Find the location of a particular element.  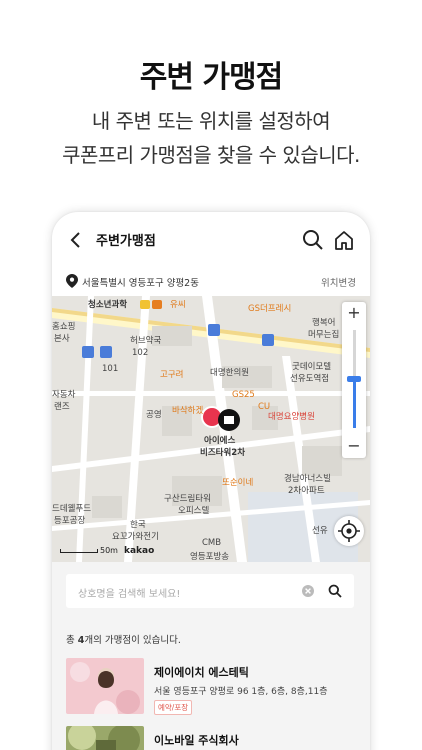

zoom-control: + − is located at coordinates (354, 380).